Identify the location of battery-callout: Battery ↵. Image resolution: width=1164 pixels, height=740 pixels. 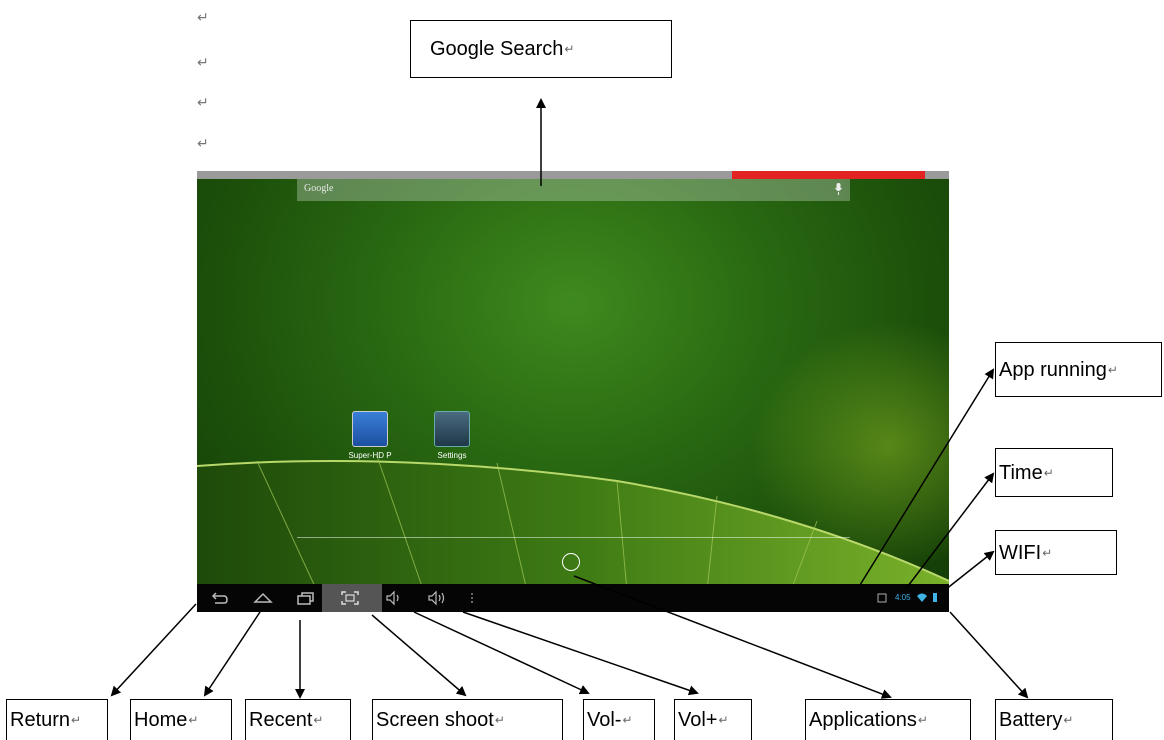
(1054, 719).